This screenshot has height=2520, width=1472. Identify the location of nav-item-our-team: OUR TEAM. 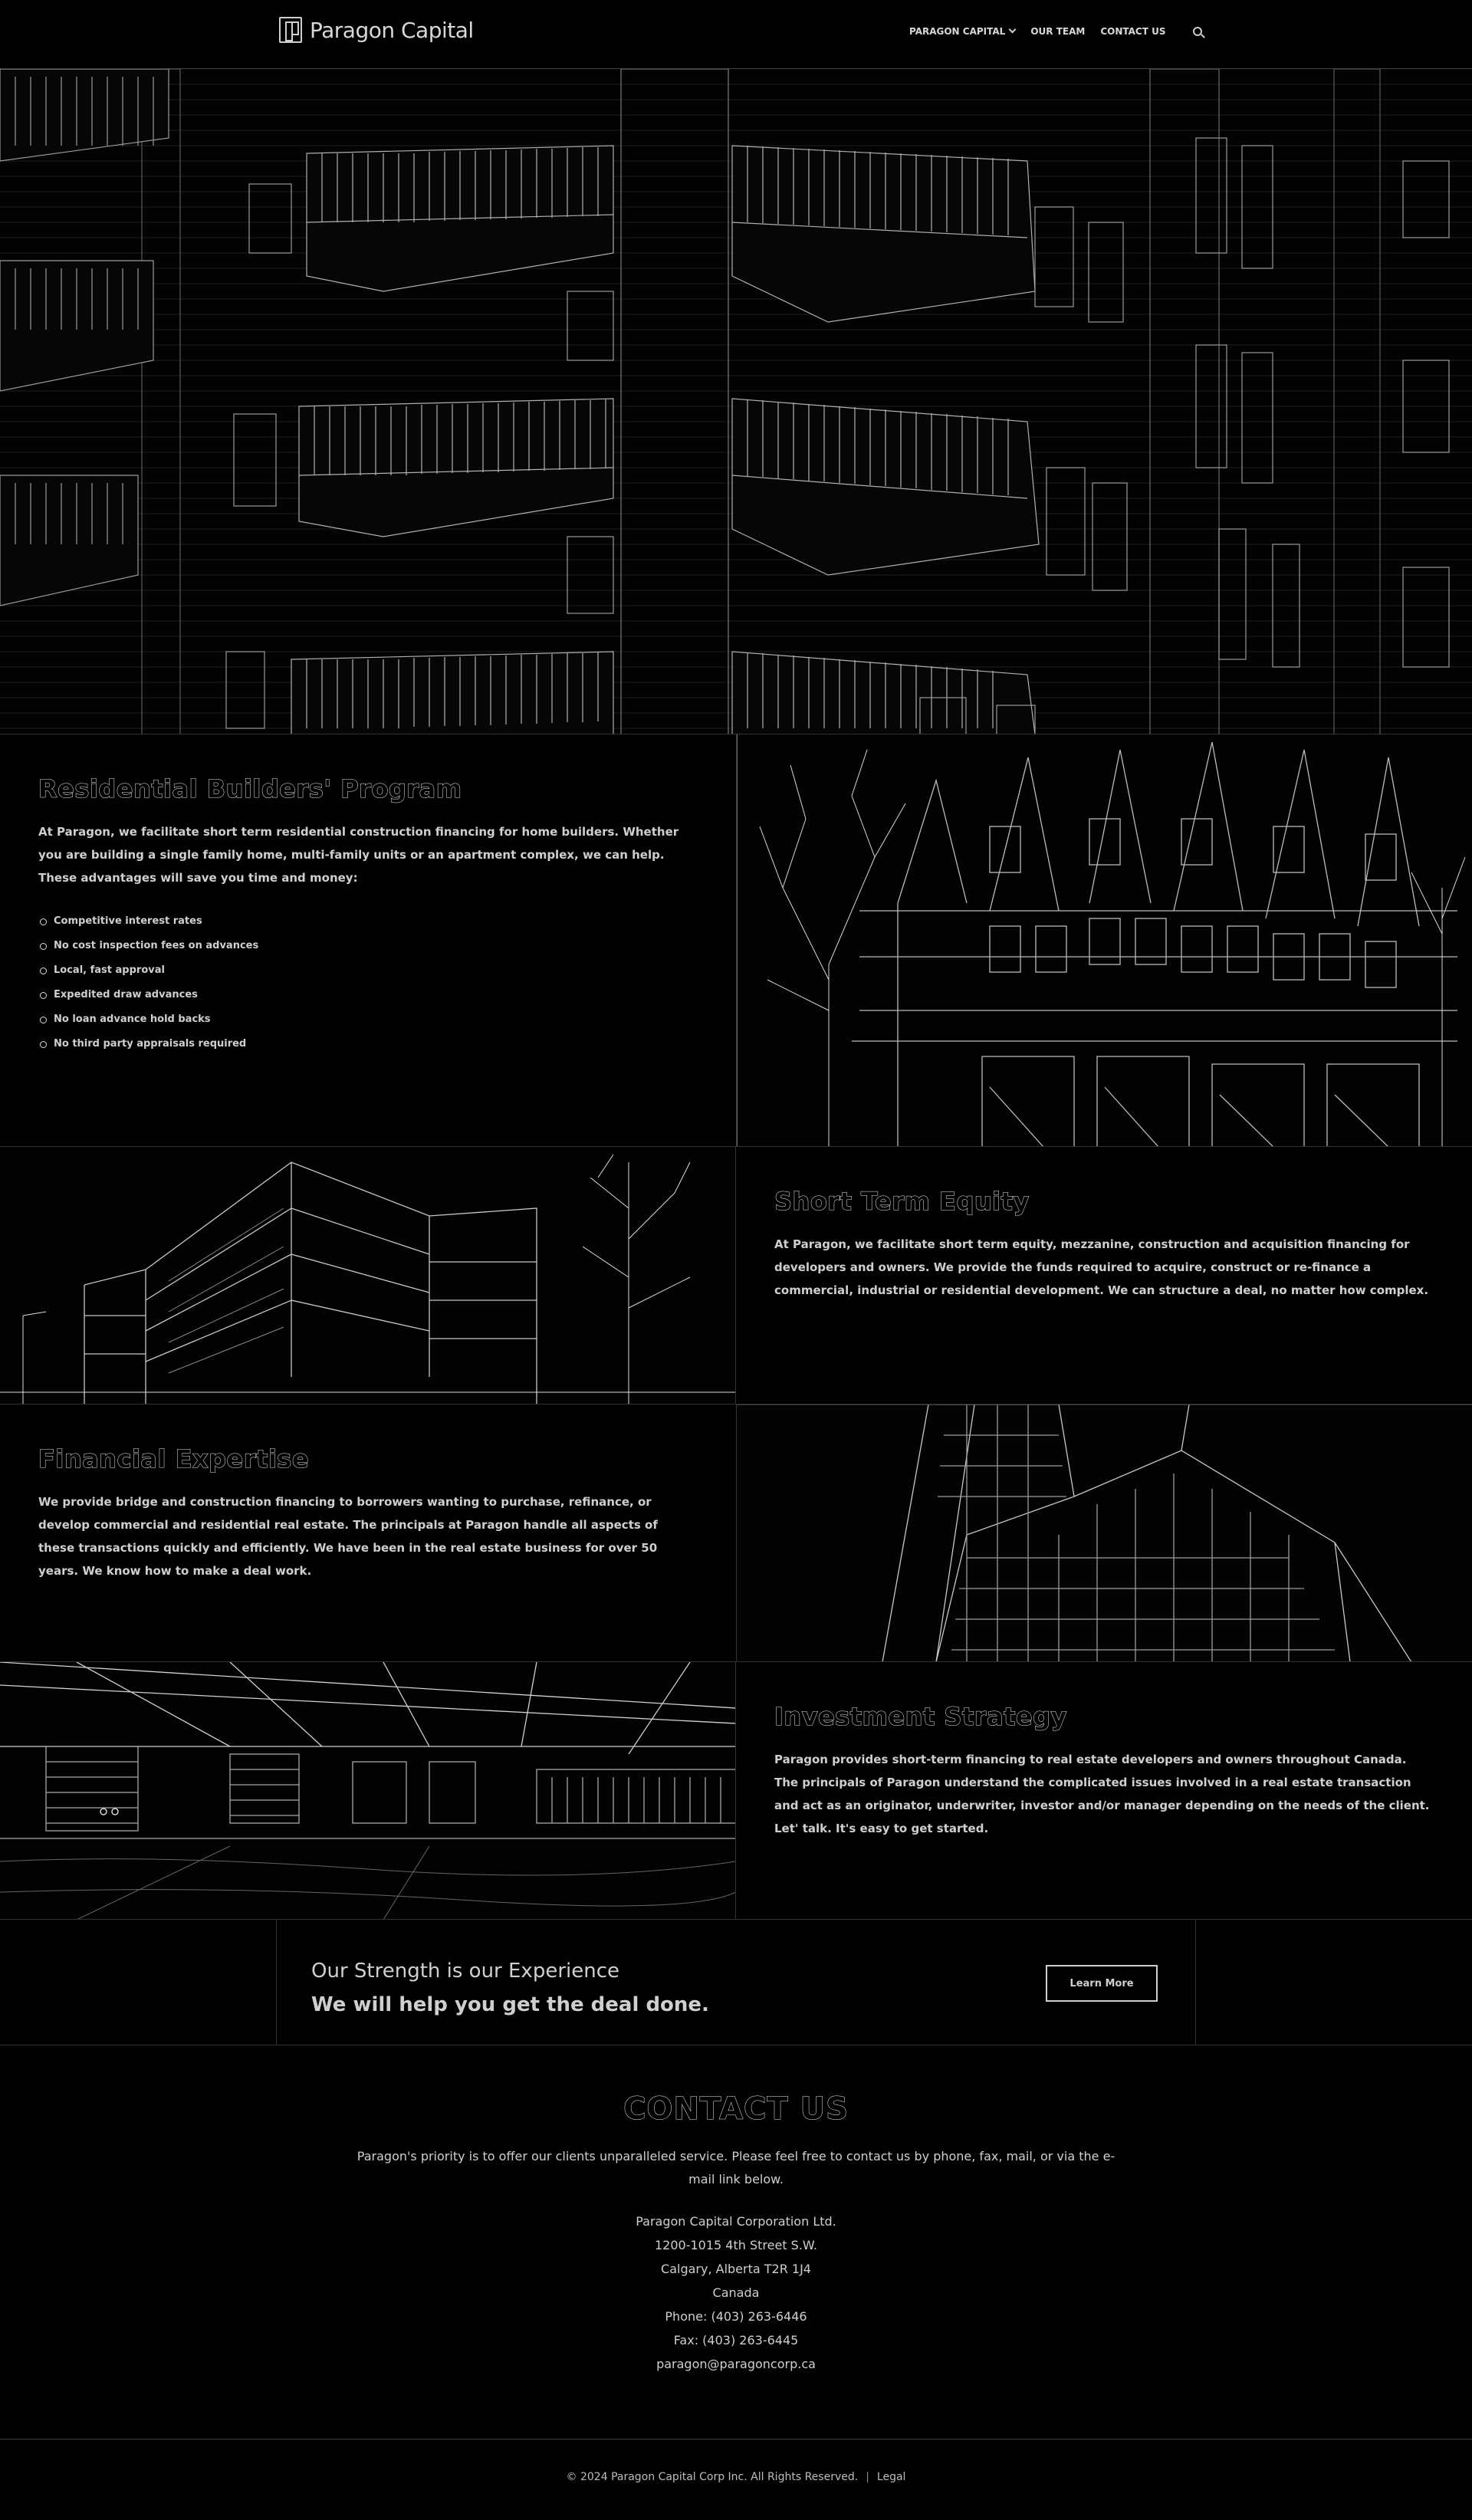
(1057, 31).